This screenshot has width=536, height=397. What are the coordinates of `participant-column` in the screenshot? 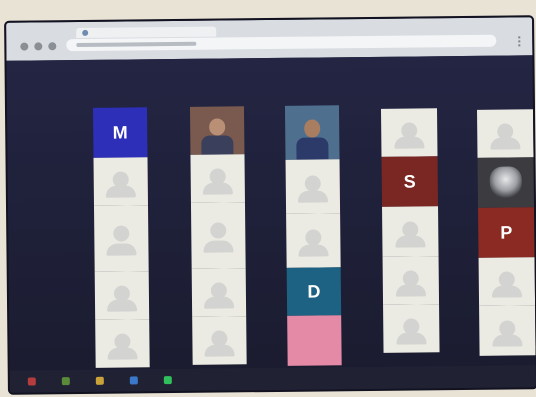 It's located at (218, 235).